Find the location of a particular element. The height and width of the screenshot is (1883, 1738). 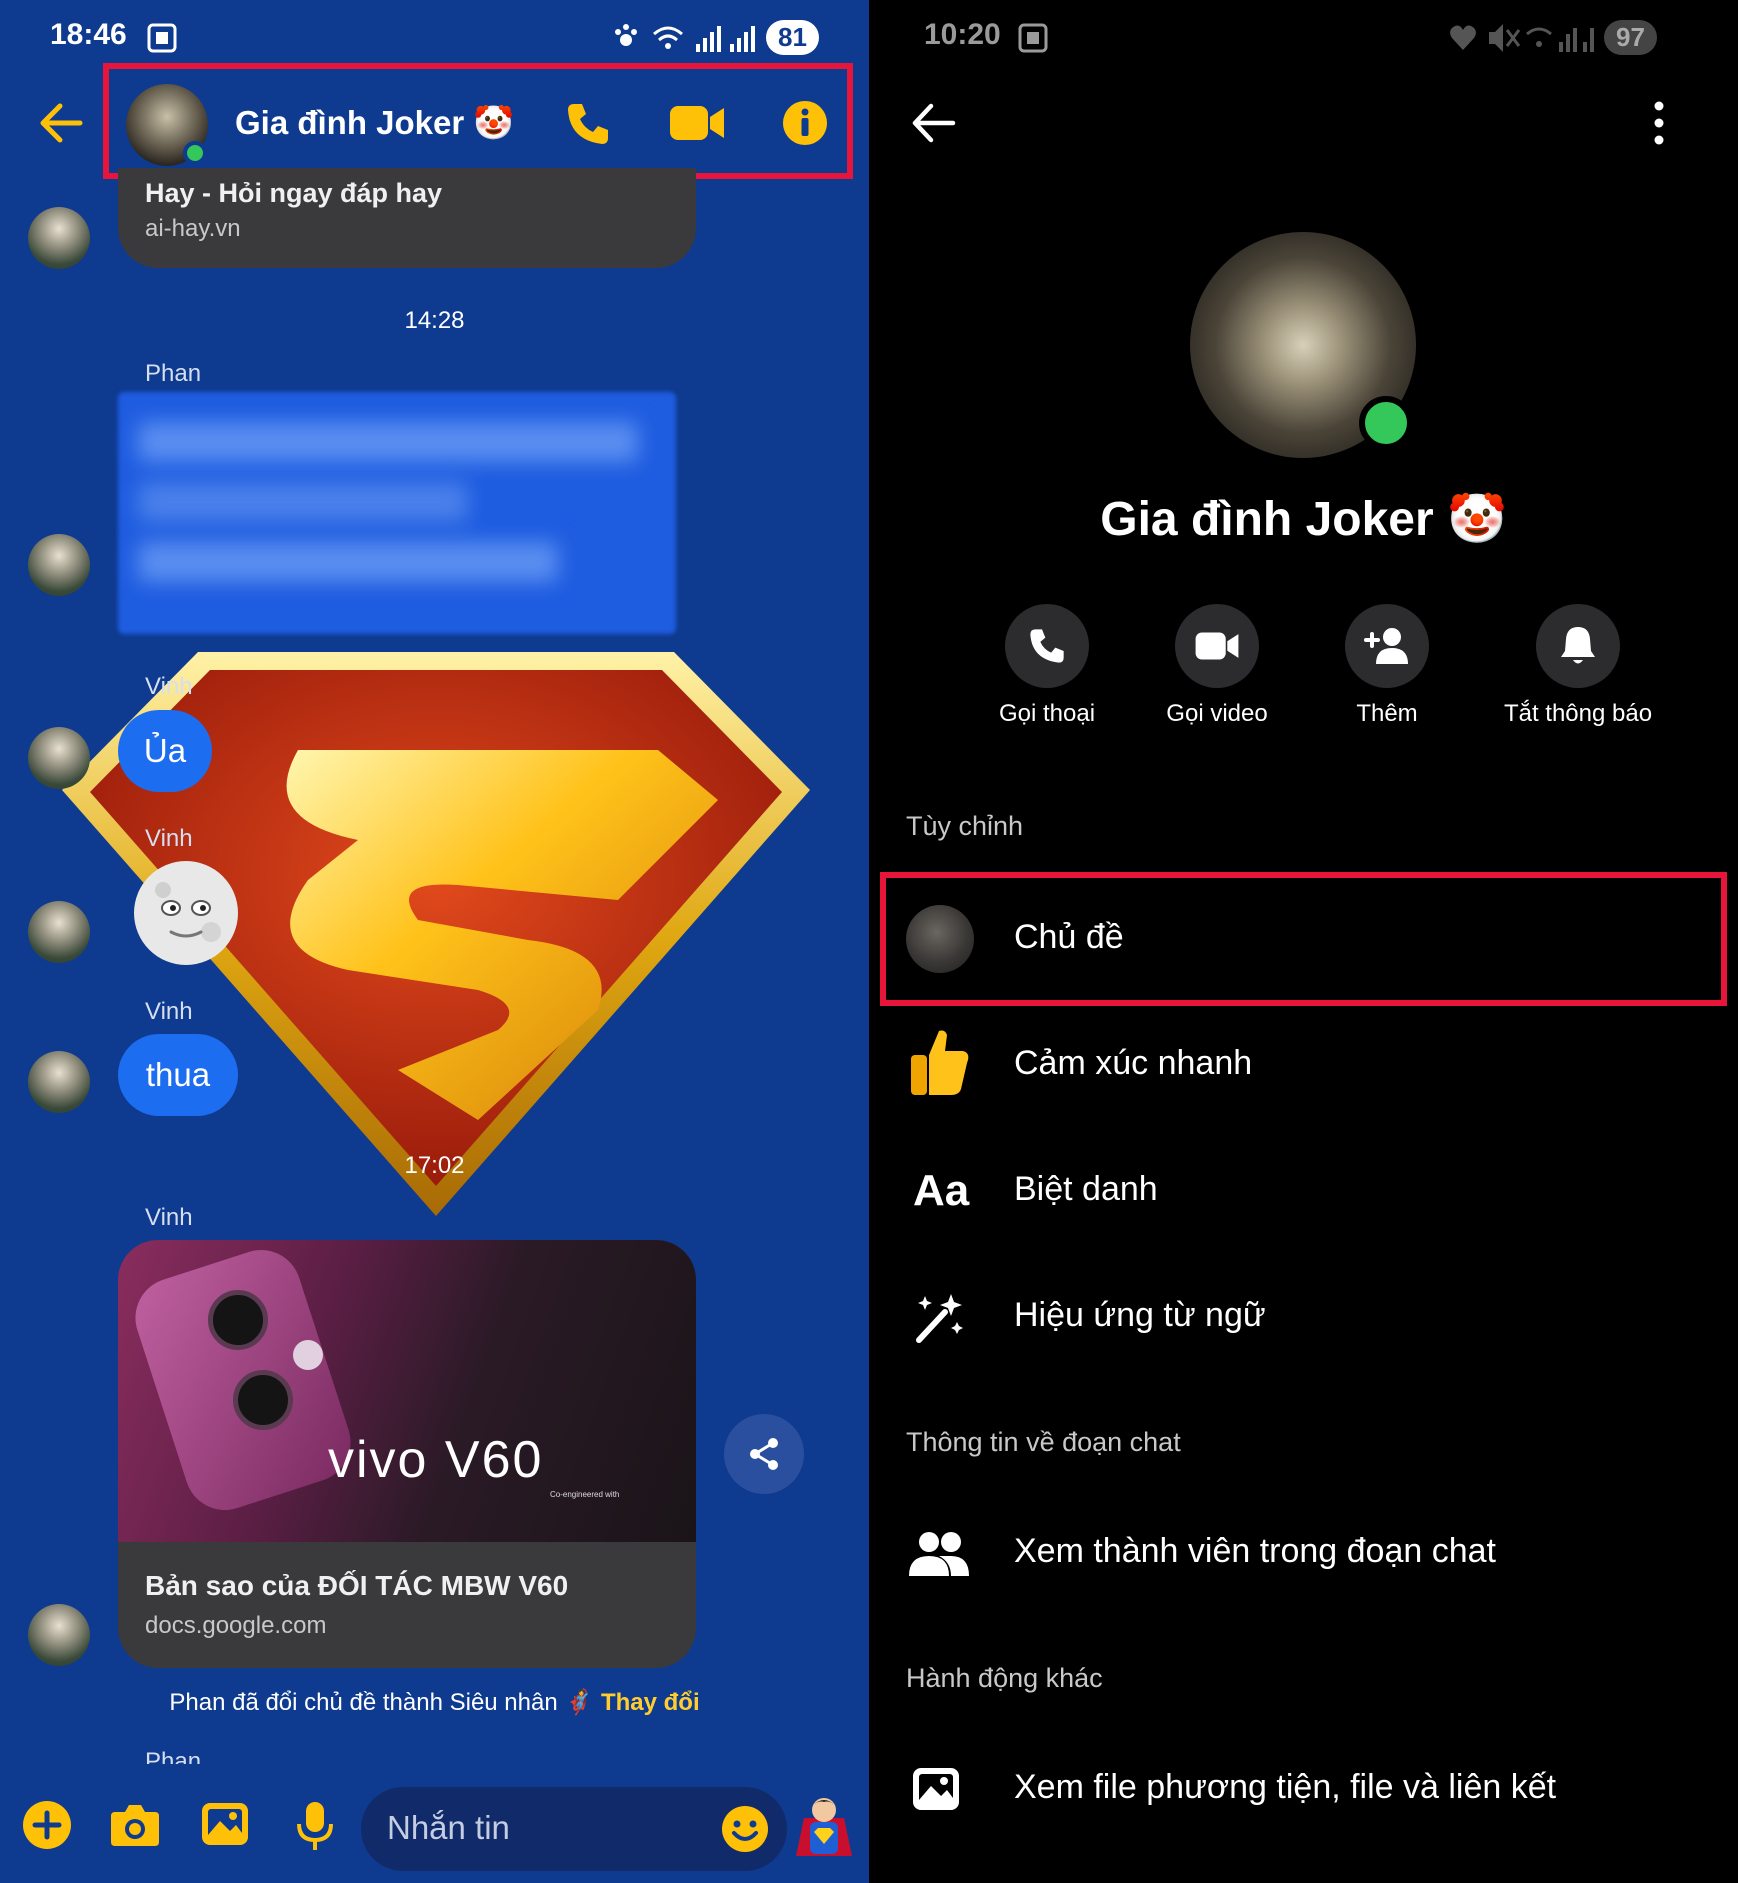

moon-face-sticker is located at coordinates (186, 913).